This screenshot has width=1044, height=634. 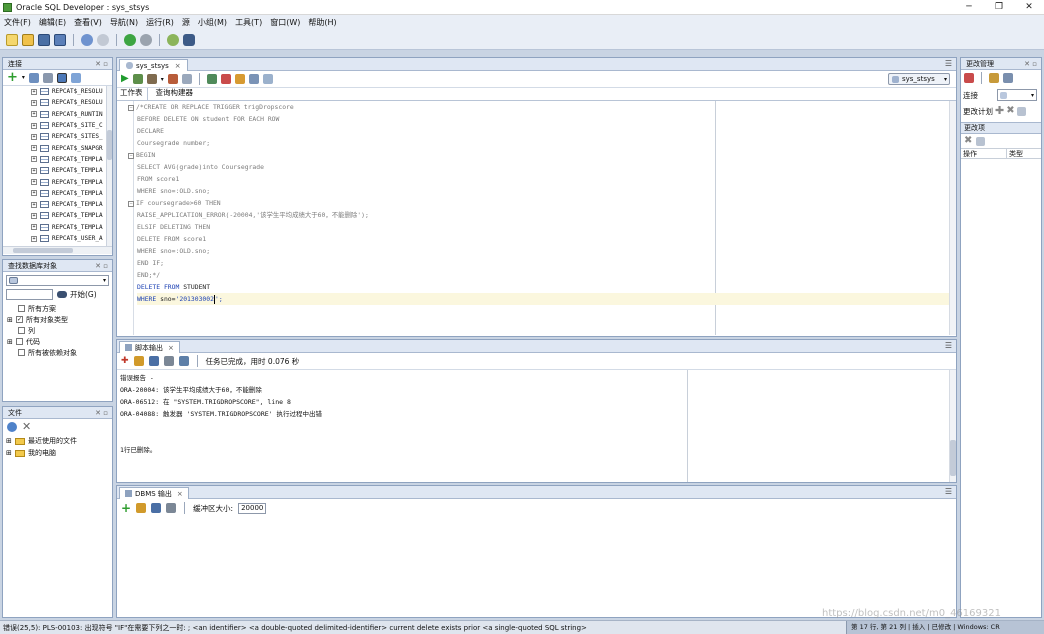 What do you see at coordinates (57, 308) in the screenshot?
I see `option-all-schemas: 所有方案` at bounding box center [57, 308].